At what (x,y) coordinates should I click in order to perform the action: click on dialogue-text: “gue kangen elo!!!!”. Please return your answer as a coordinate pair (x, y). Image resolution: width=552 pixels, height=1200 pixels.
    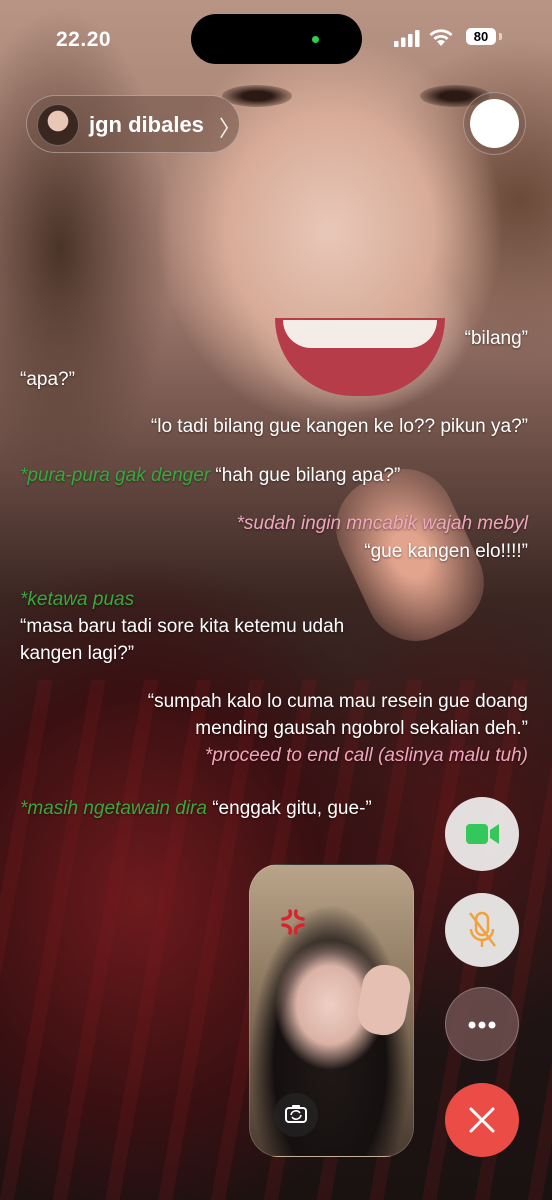
    Looking at the image, I should click on (446, 551).